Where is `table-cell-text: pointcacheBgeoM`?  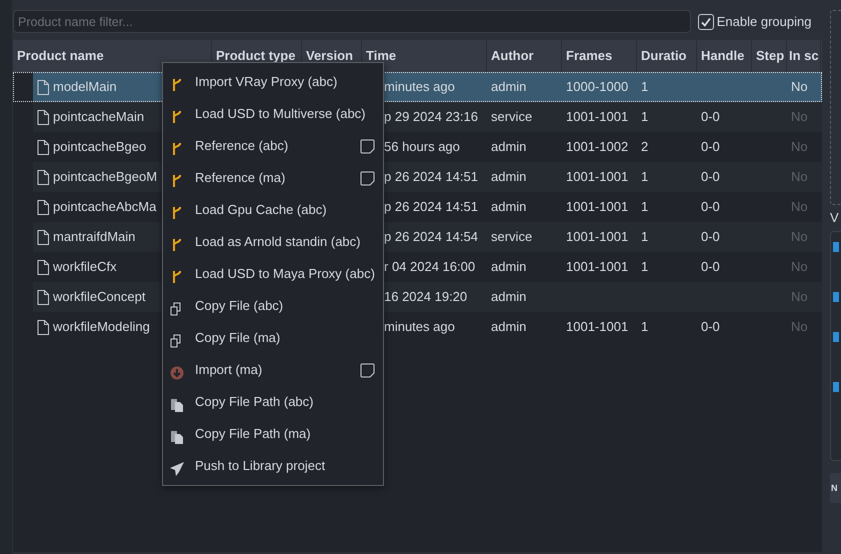 table-cell-text: pointcacheBgeoM is located at coordinates (105, 177).